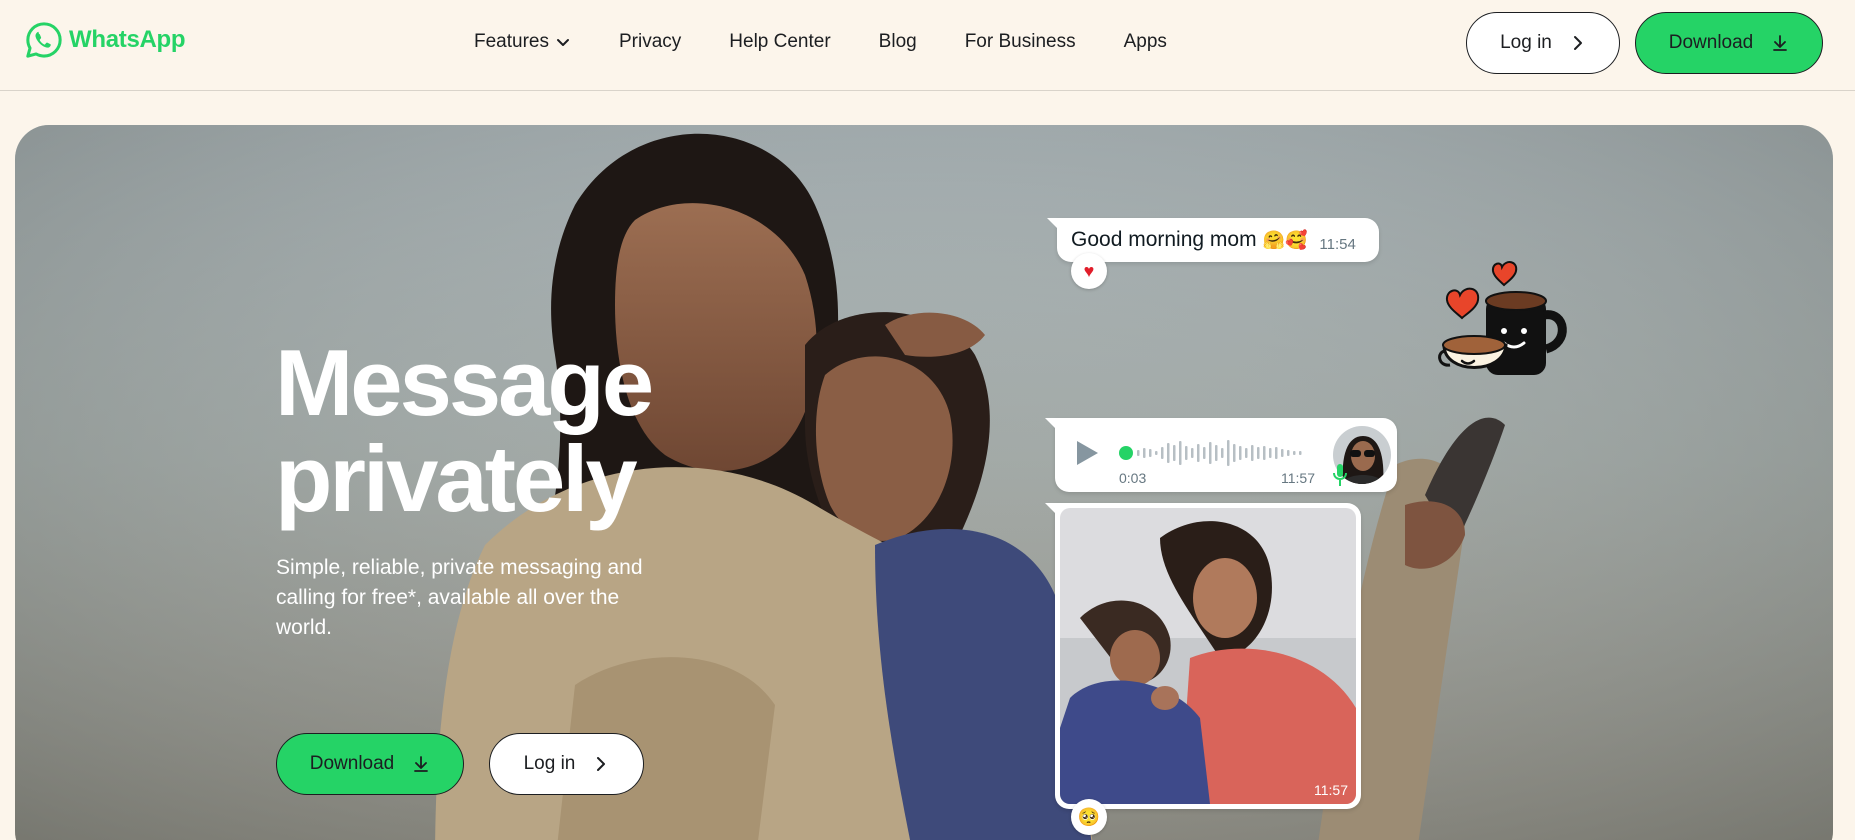  I want to click on coffee-cups-hearts-sticker, so click(1502, 318).